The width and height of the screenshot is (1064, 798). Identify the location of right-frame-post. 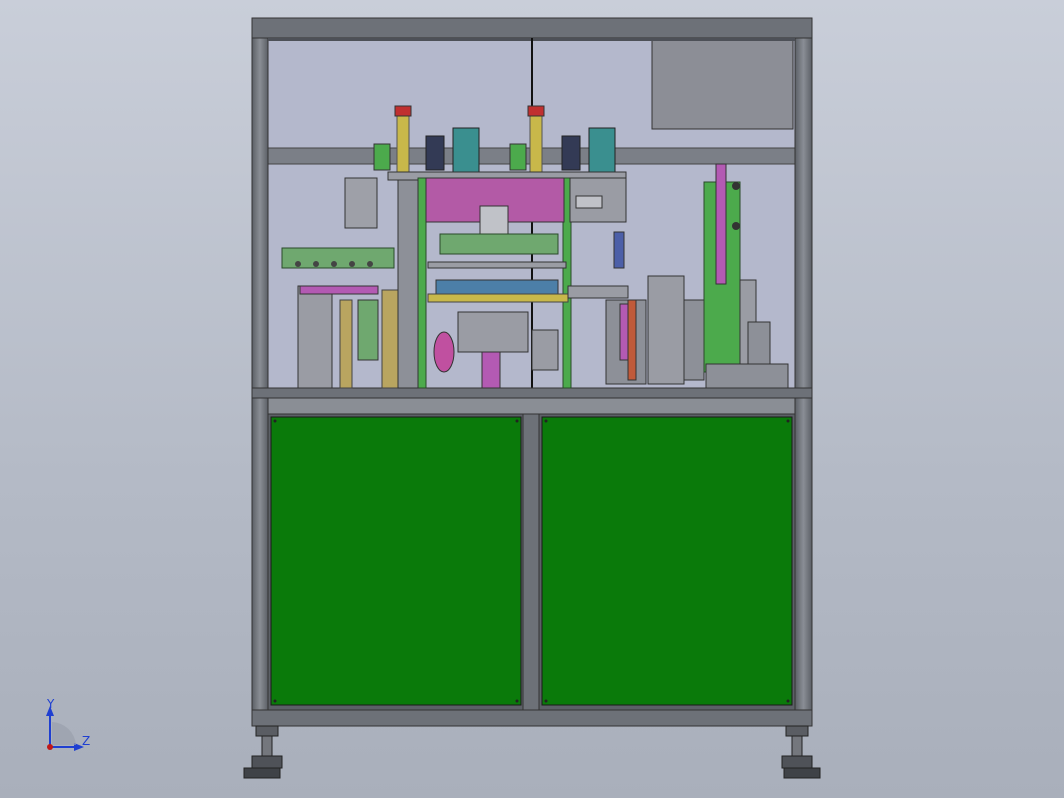
(803, 372).